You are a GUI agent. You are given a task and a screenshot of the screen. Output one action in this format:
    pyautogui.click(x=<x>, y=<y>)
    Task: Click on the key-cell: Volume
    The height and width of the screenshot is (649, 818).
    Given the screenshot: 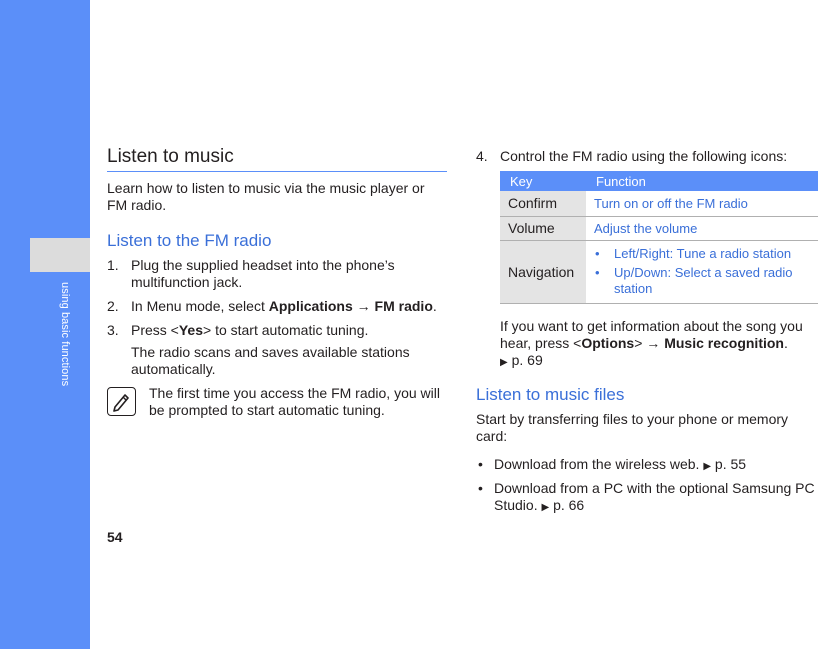 What is the action you would take?
    pyautogui.click(x=543, y=228)
    